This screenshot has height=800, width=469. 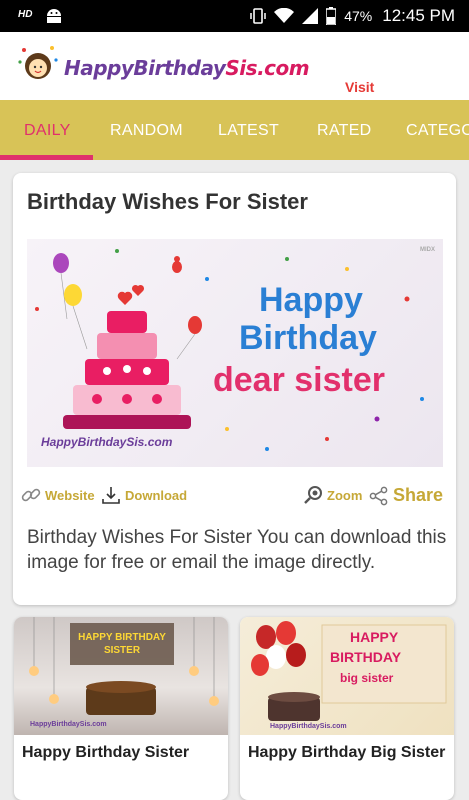 I want to click on grid-card-2-title: Happy Birthday Big Sister, so click(x=347, y=752).